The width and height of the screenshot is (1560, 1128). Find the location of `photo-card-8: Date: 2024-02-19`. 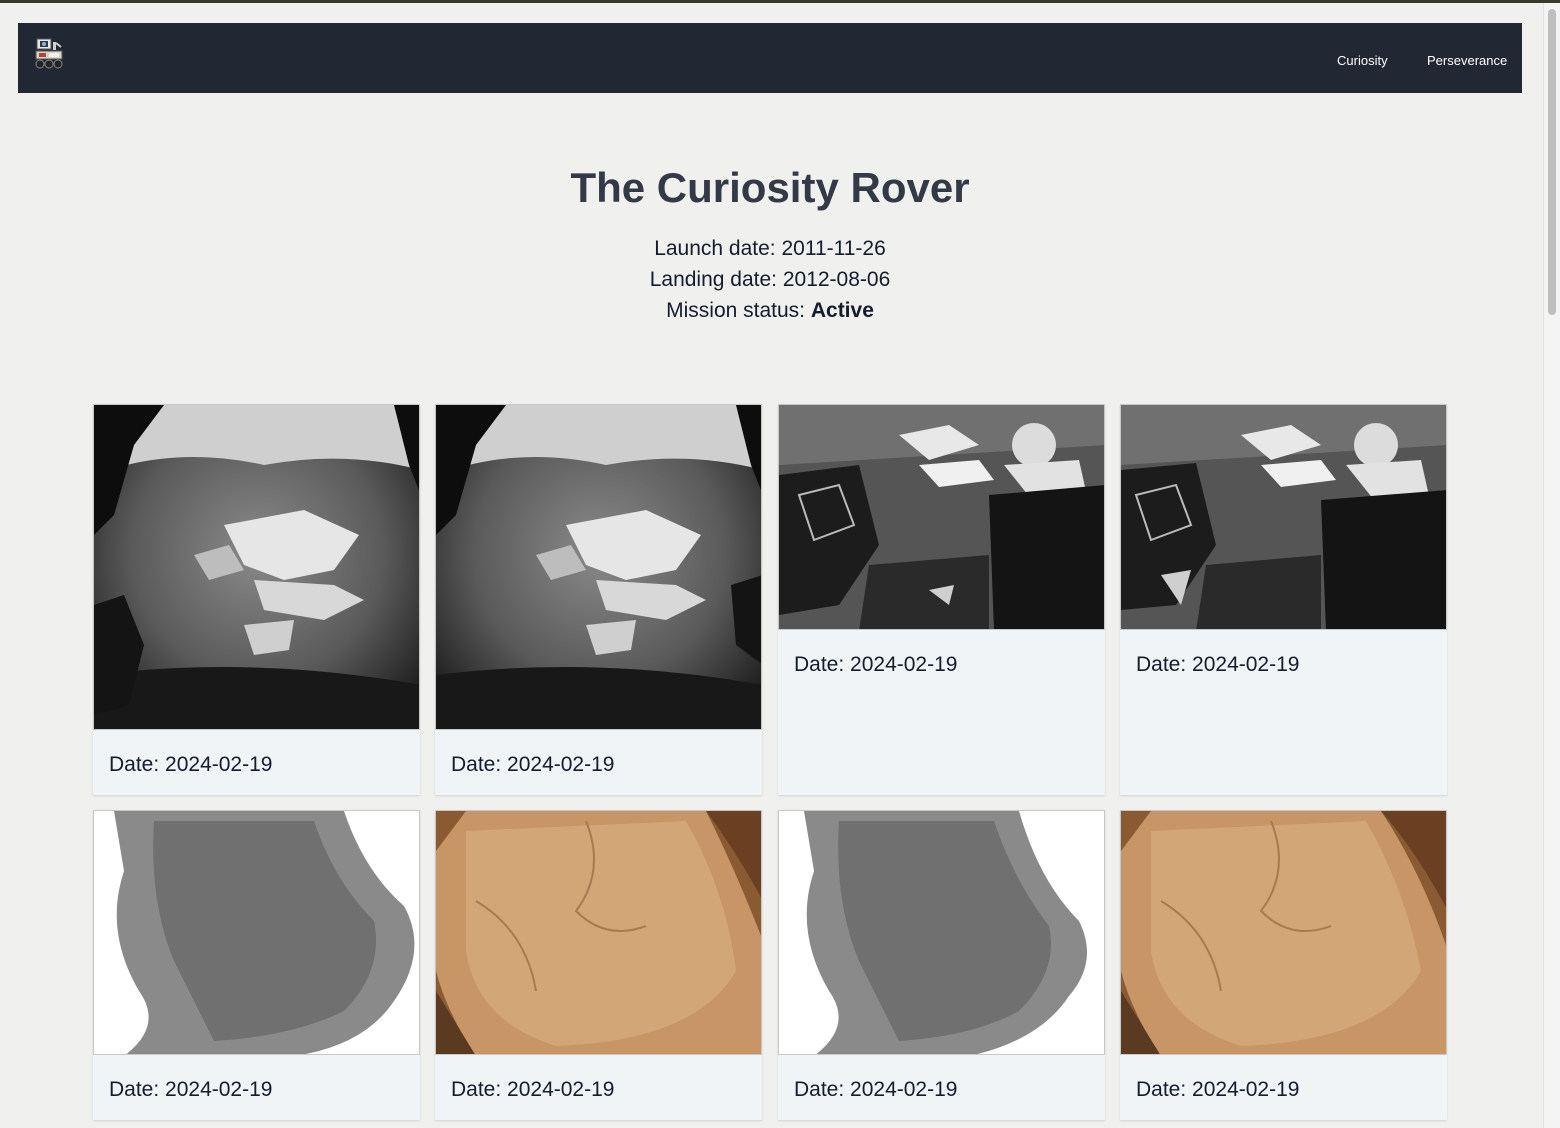

photo-card-8: Date: 2024-02-19 is located at coordinates (1283, 965).